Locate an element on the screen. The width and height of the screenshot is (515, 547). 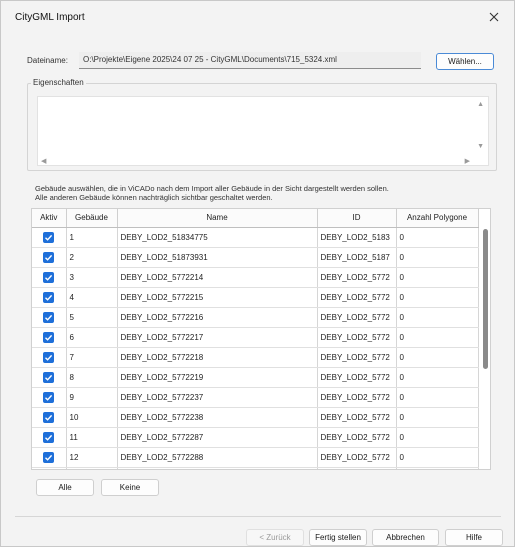
scroll-up-arrow-icon: ▲ is located at coordinates (480, 104).